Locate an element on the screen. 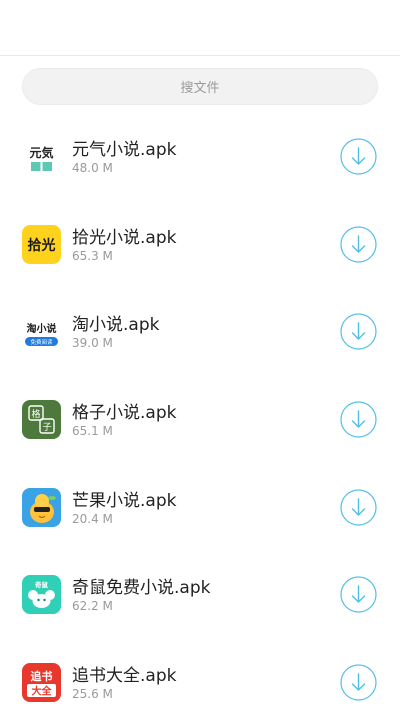 The height and width of the screenshot is (711, 400). qishu-icon-text: 奇鼠 is located at coordinates (42, 584).